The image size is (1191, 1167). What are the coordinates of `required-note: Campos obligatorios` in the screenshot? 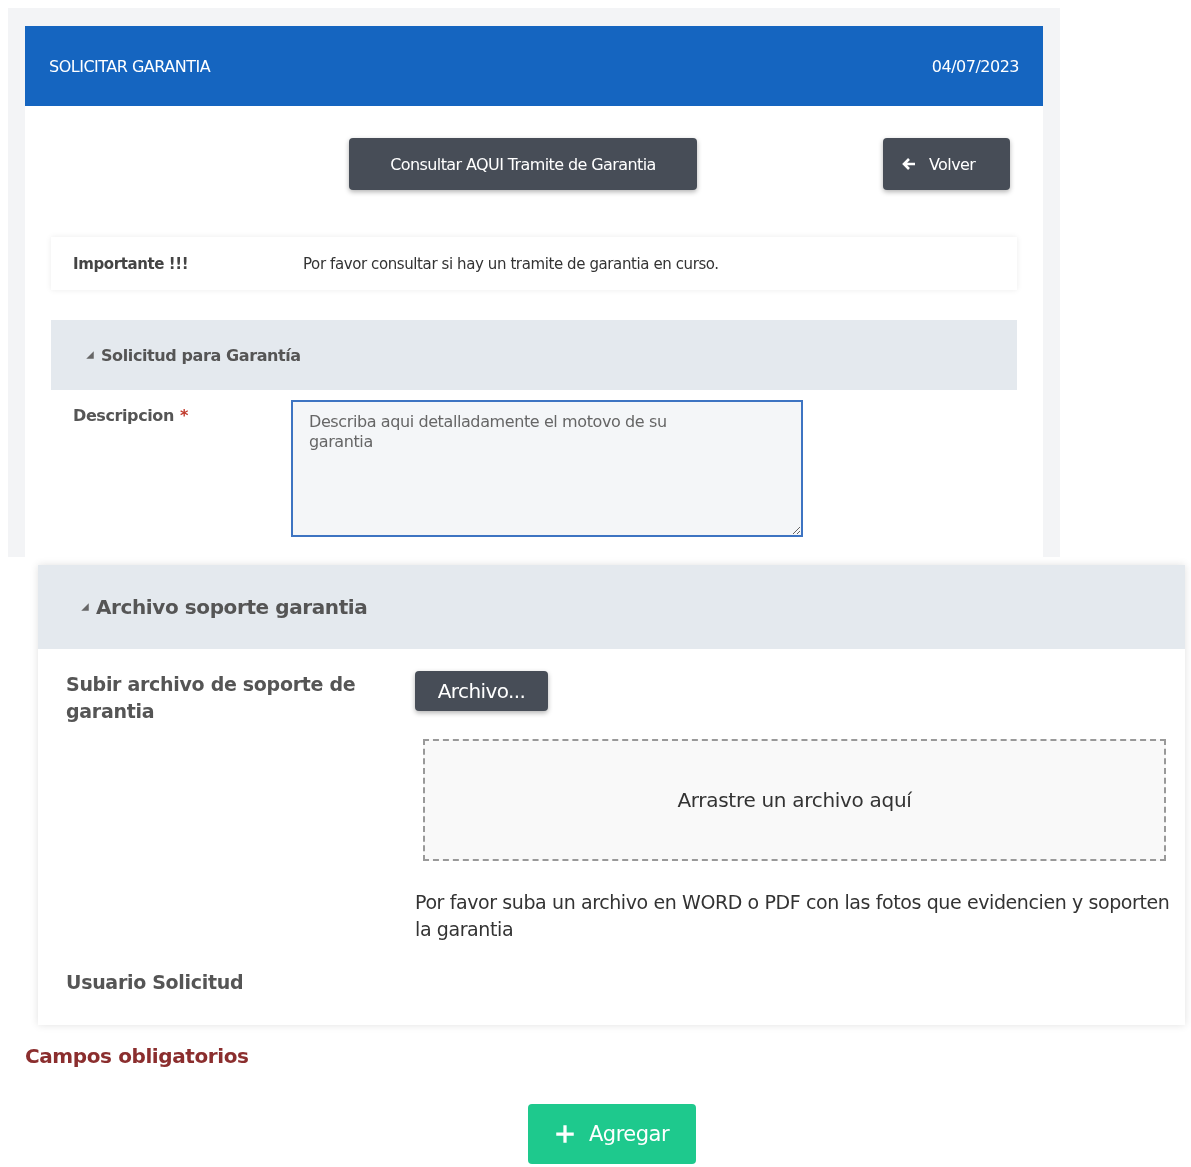 It's located at (137, 1056).